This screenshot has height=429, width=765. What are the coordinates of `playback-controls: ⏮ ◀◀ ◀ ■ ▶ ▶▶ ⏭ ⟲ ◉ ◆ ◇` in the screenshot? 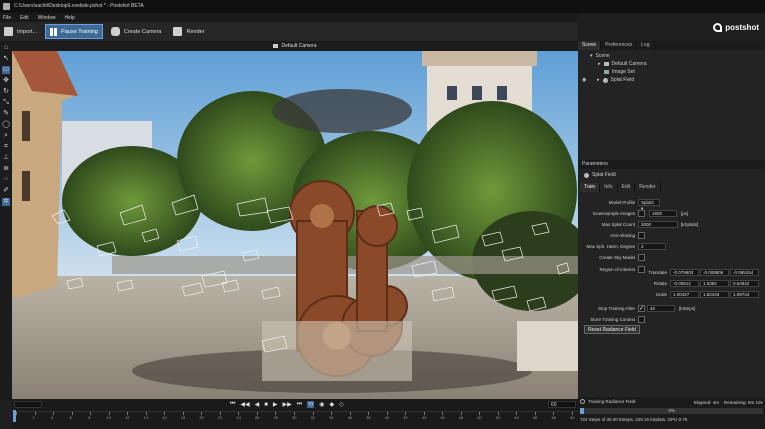 It's located at (287, 404).